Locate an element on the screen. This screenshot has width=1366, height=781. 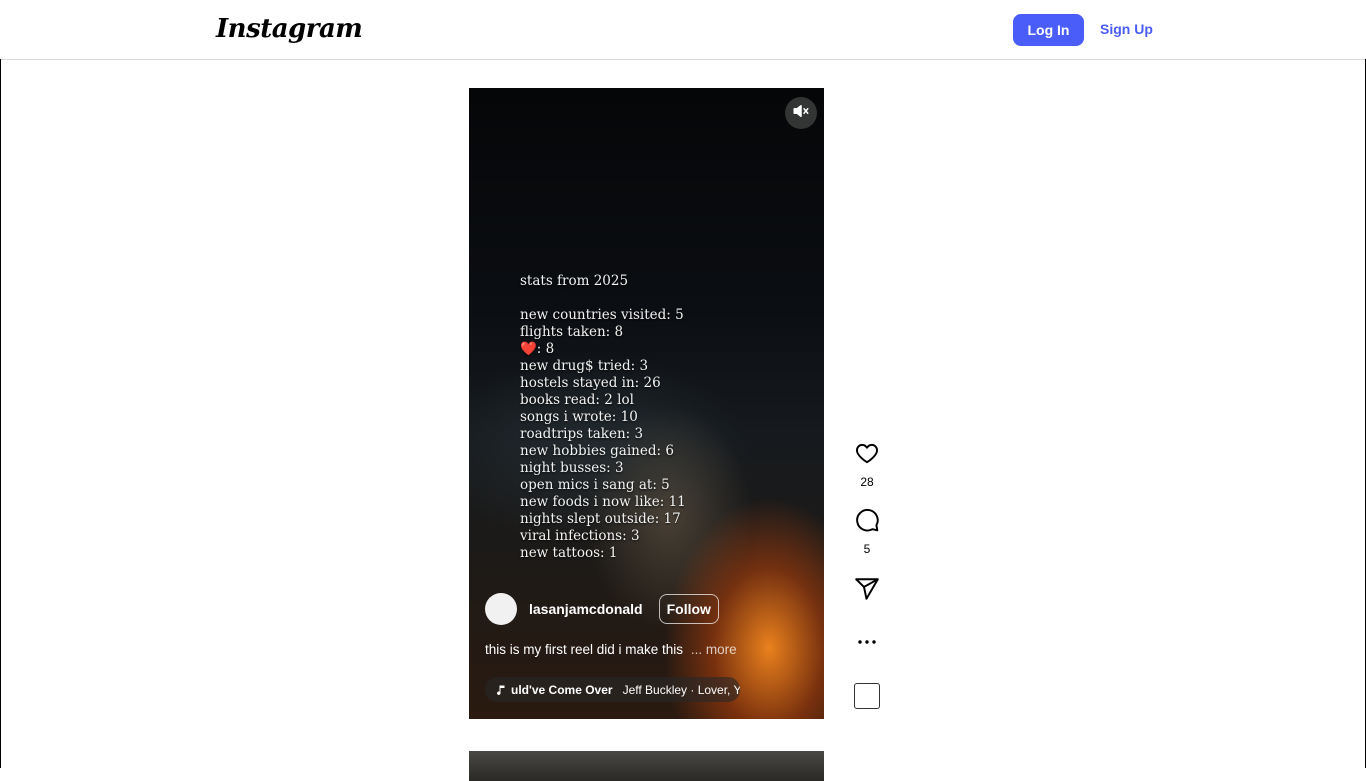
comment-count: 5 is located at coordinates (867, 549).